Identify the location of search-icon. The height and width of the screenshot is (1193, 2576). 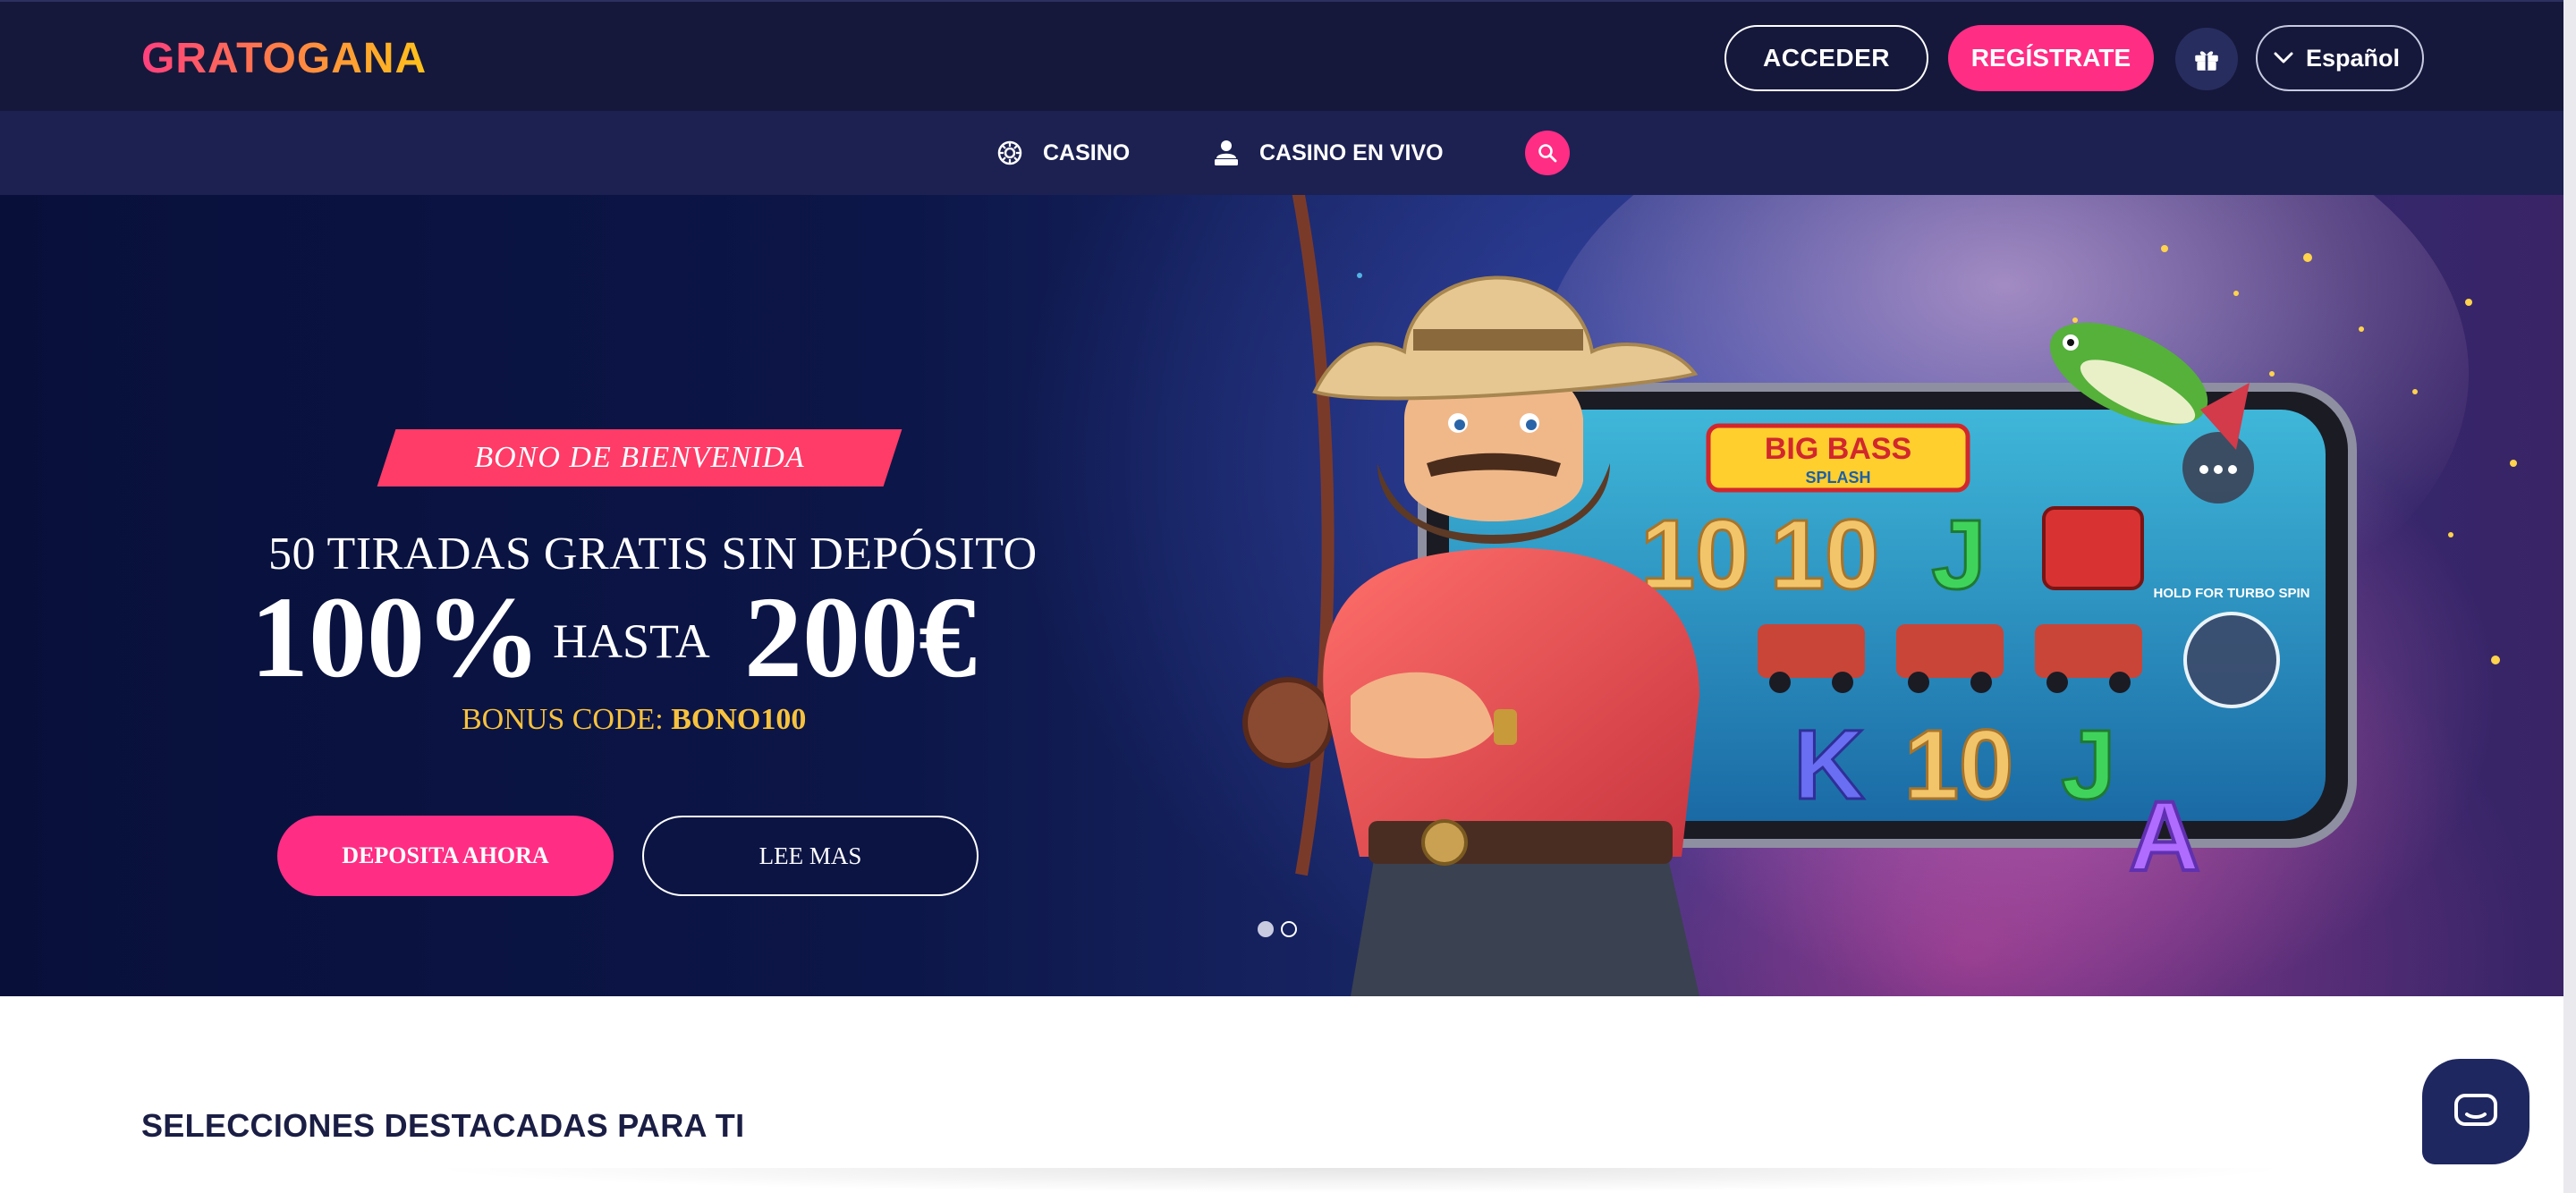
(1547, 153).